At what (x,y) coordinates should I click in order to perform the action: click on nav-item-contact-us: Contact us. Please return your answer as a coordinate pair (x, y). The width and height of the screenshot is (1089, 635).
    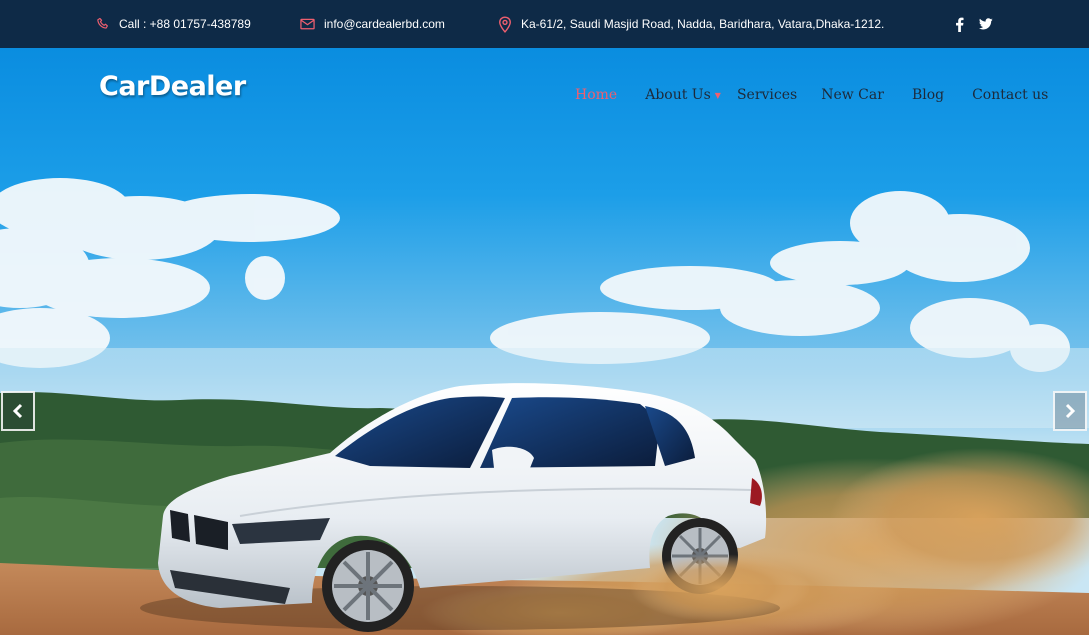
    Looking at the image, I should click on (1010, 95).